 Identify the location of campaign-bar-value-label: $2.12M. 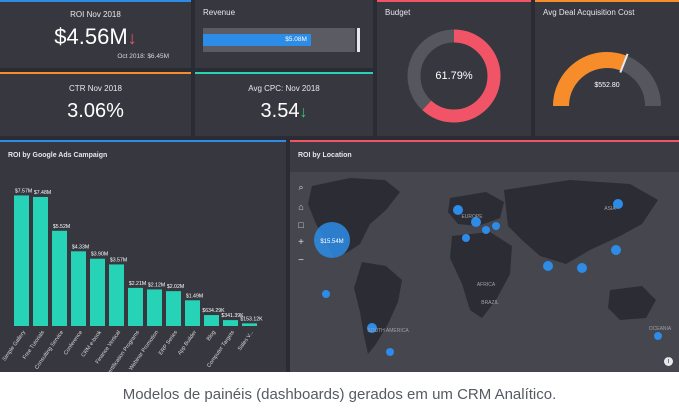
(156, 285).